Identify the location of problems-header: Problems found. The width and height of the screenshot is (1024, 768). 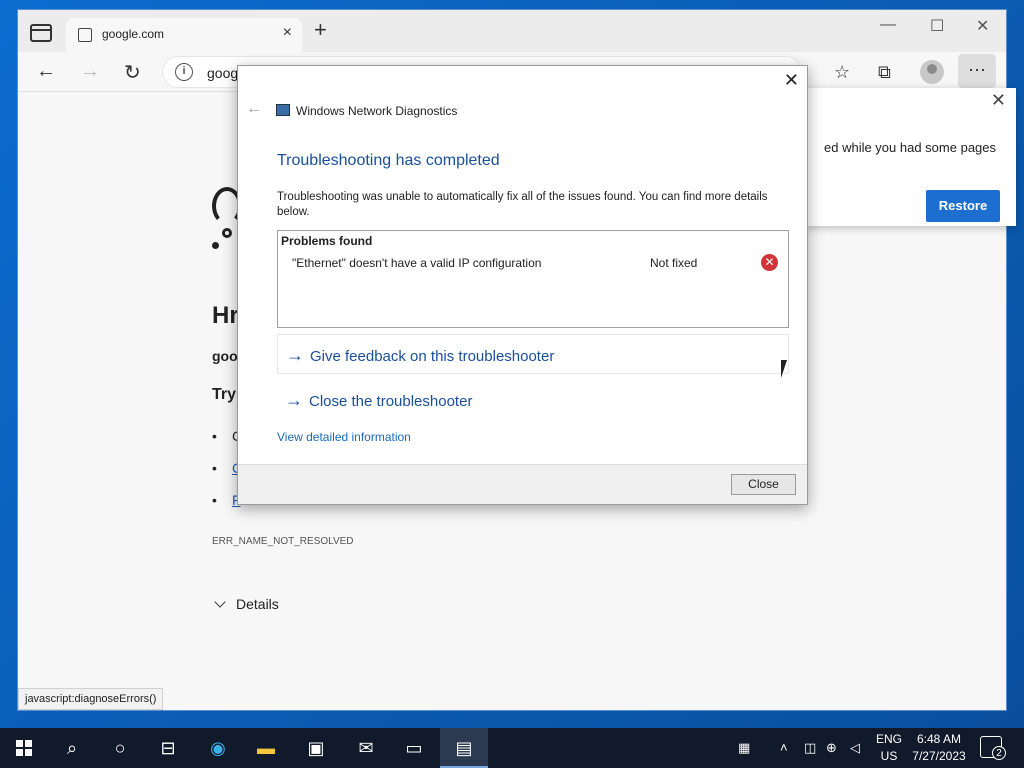
(327, 241).